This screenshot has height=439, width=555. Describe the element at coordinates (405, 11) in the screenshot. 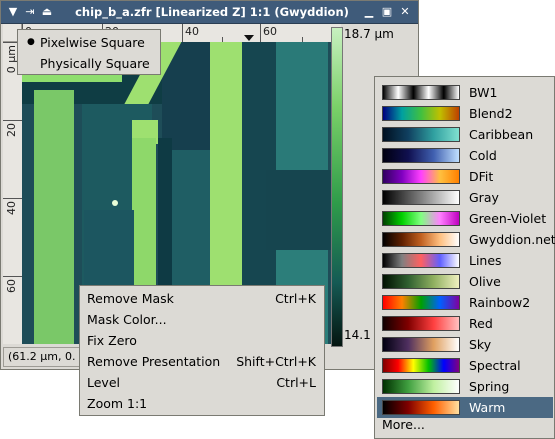

I see `close-icon: ✕` at that location.